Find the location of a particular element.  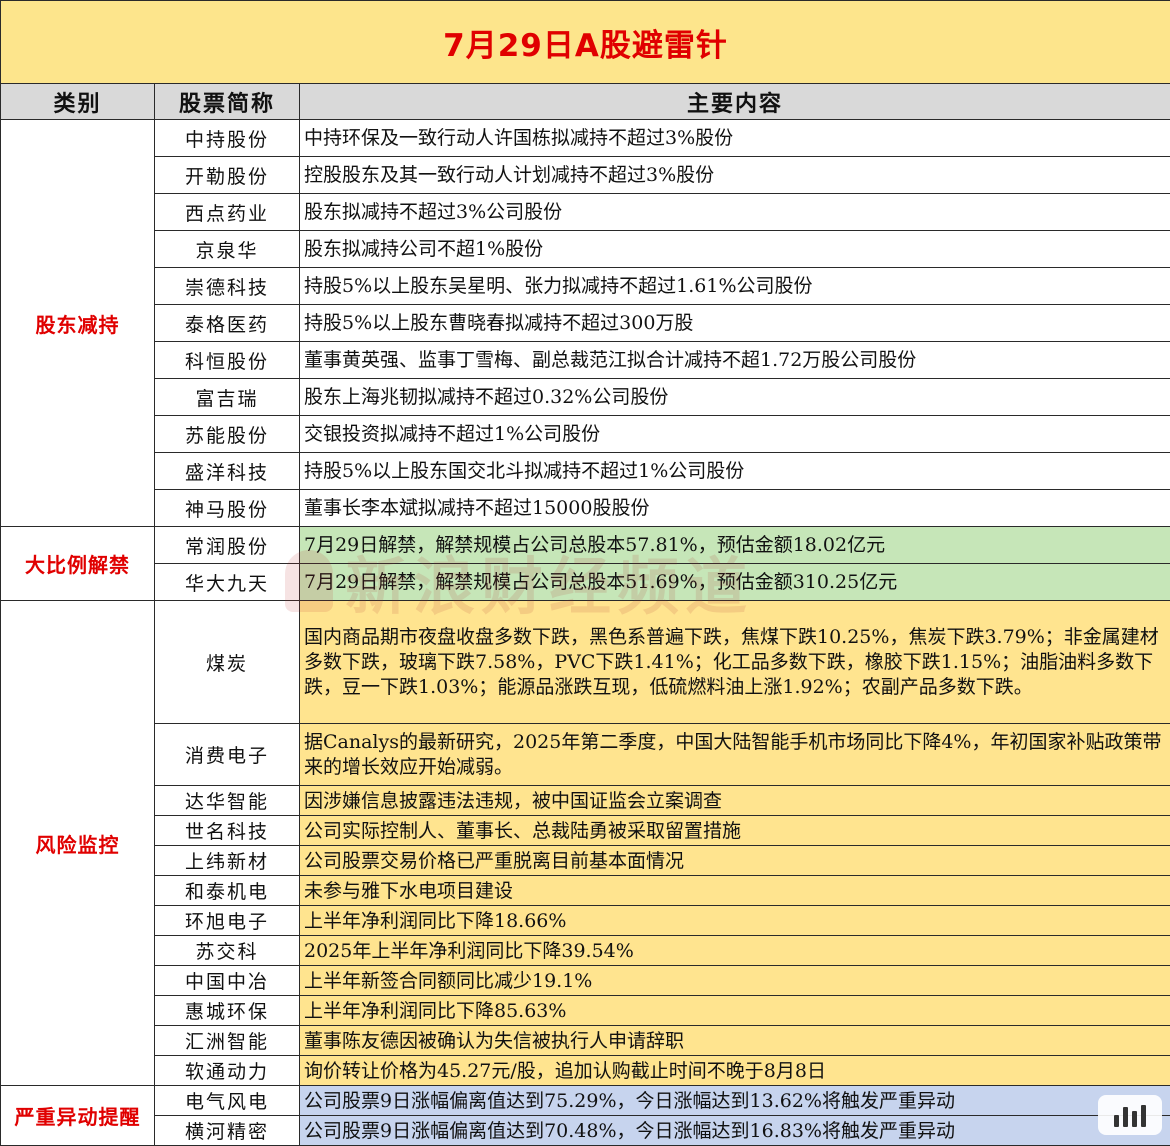

category-reduction: 股东减持 is located at coordinates (78, 323).